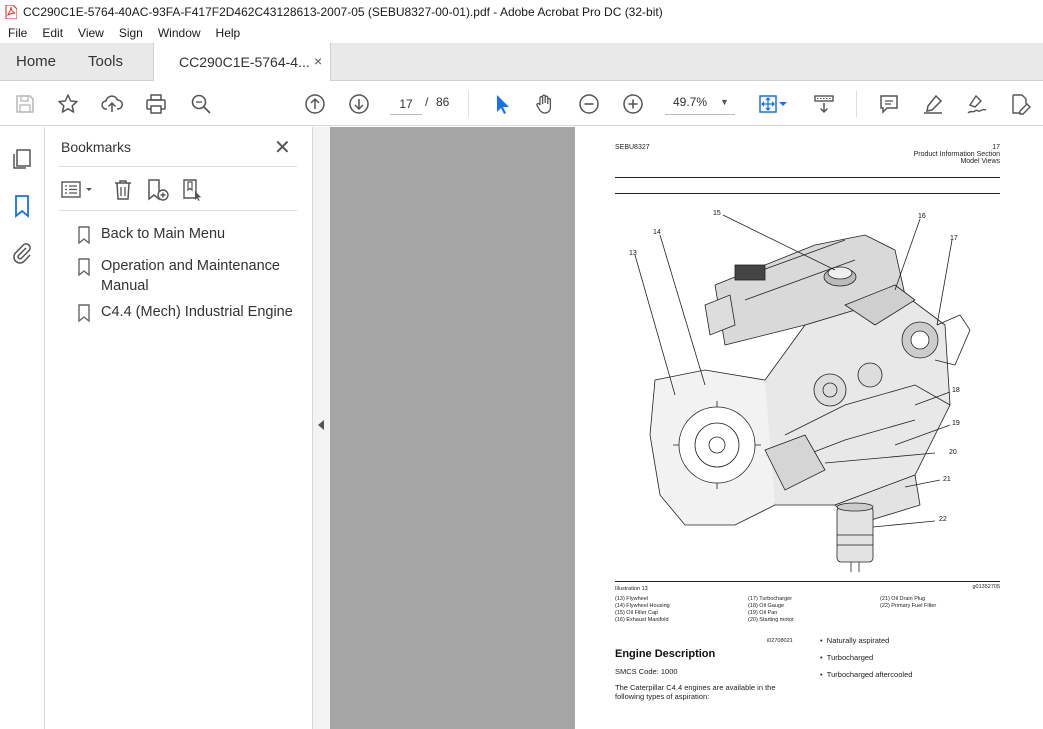  I want to click on bookmark-label: C4.4 (Mech) Industrial Engine, so click(197, 312).